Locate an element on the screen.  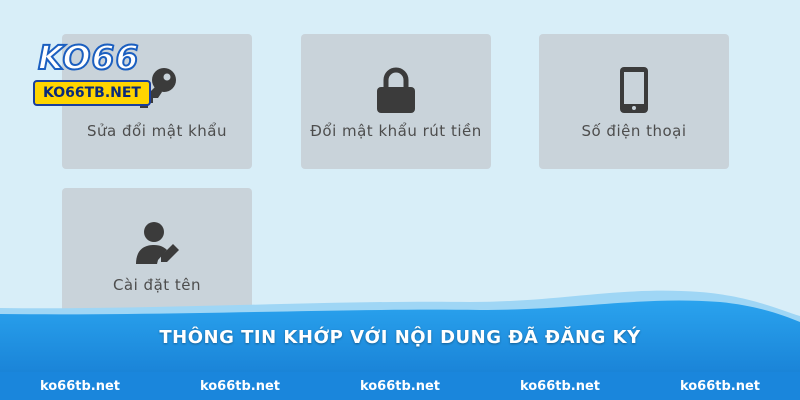
brand-logo-text: KO66 is located at coordinates (88, 57).